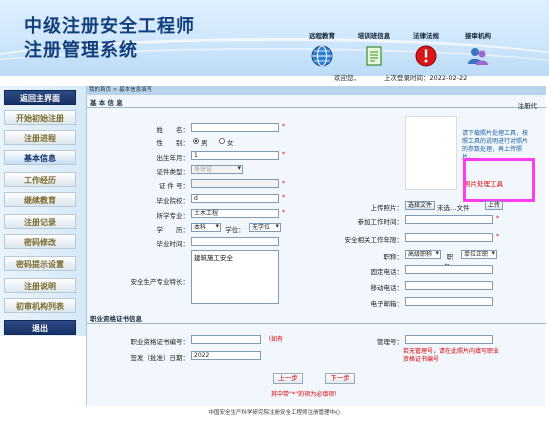  Describe the element at coordinates (160, 358) in the screenshot. I see `issue-date-label: 签发（批准）日期：` at that location.